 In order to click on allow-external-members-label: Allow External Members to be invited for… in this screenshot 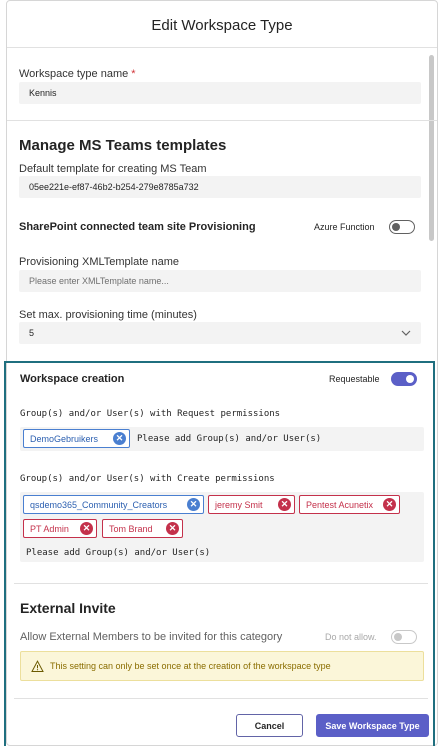, I will do `click(151, 637)`.